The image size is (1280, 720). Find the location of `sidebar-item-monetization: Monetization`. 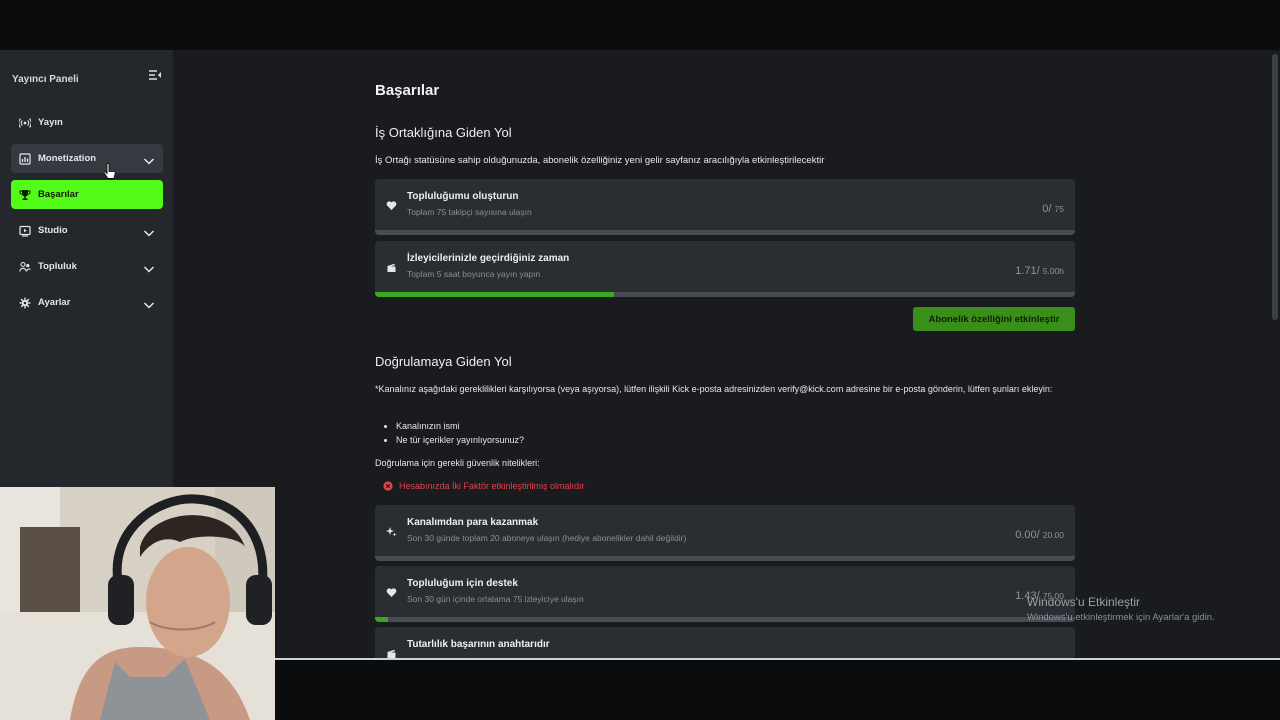

sidebar-item-monetization: Monetization is located at coordinates (87, 158).